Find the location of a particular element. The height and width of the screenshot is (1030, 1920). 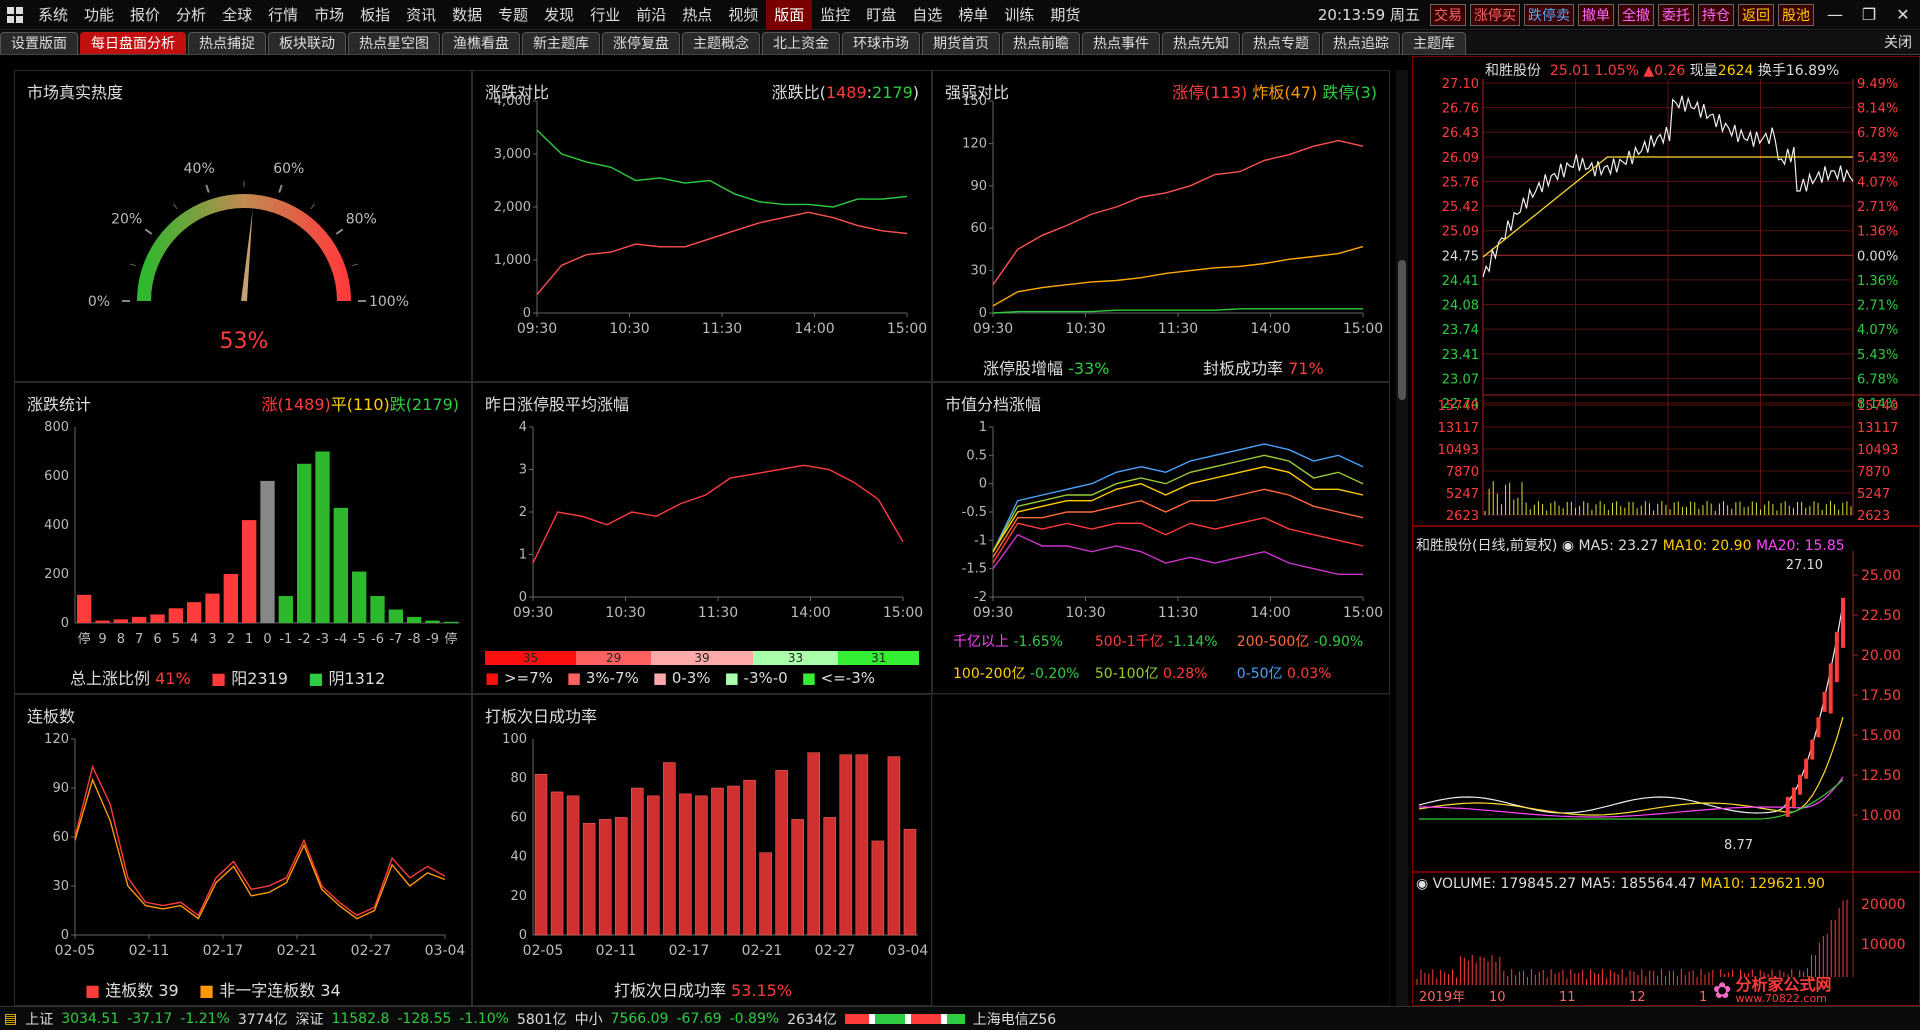

candle is located at coordinates (1812, 749).